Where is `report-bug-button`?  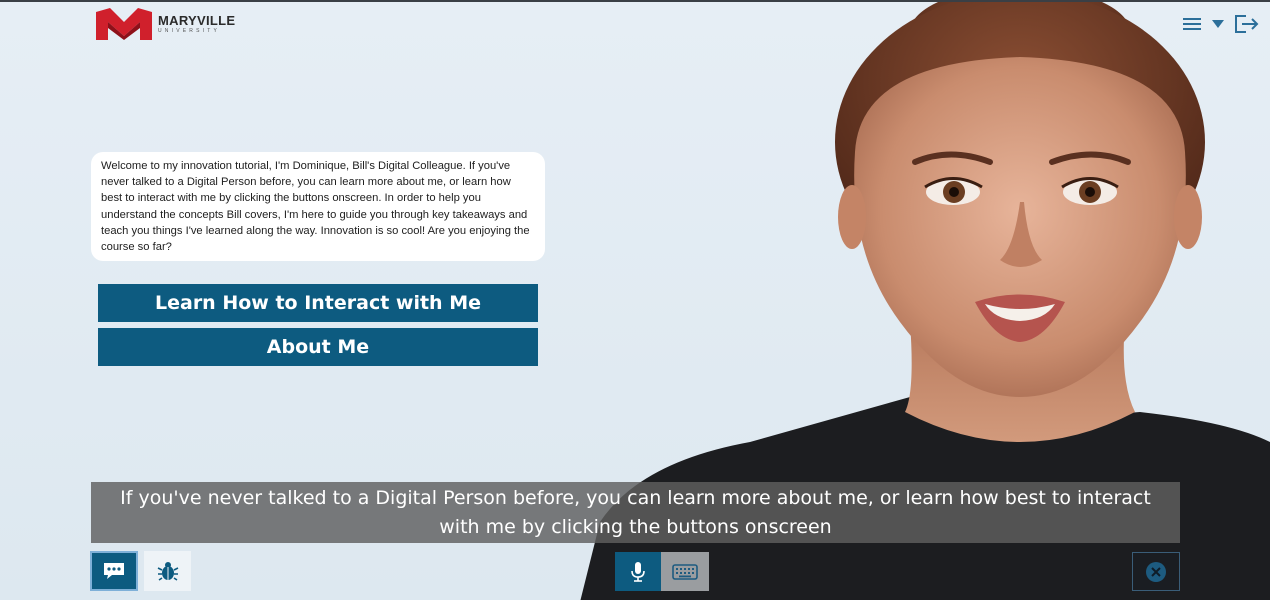 report-bug-button is located at coordinates (167, 571).